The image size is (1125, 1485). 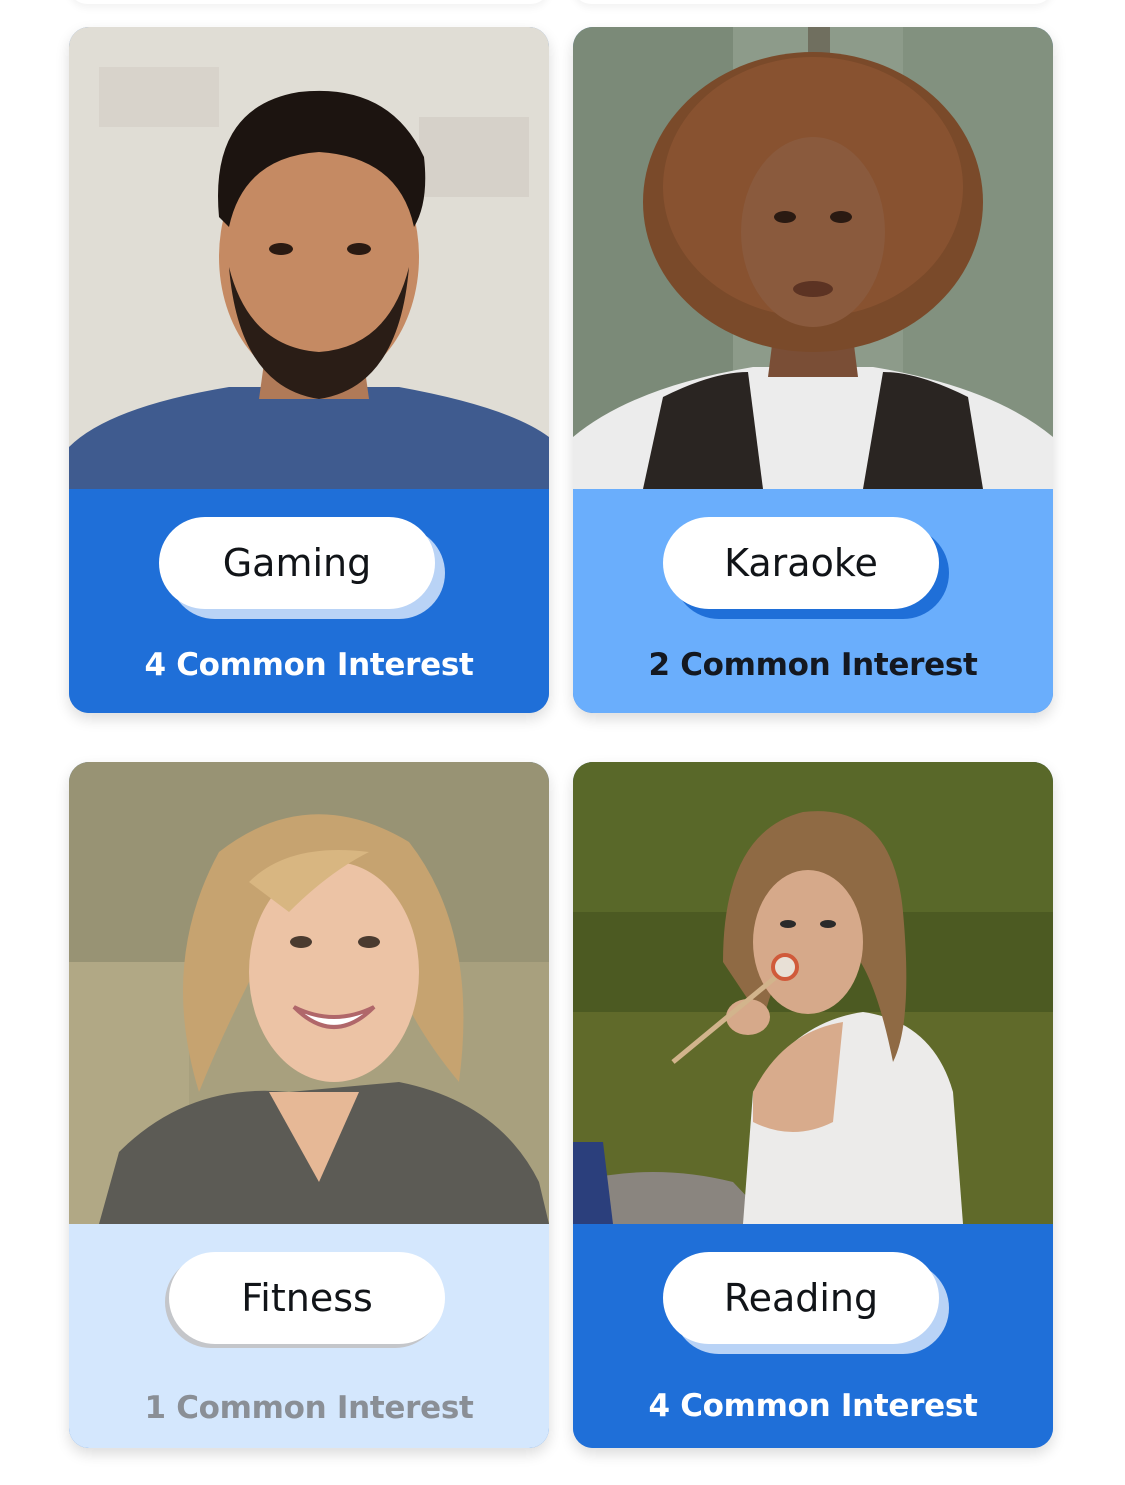 I want to click on card-footer: Reading 4 Common Interest, so click(x=813, y=1336).